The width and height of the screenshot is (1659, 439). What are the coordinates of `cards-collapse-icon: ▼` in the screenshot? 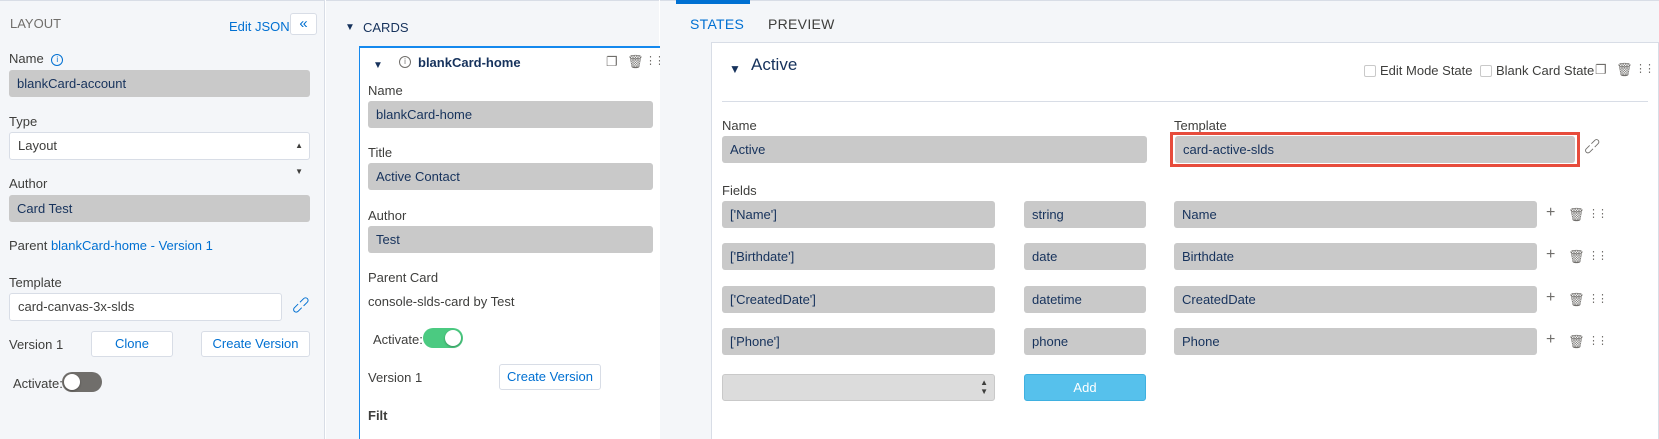 It's located at (350, 27).